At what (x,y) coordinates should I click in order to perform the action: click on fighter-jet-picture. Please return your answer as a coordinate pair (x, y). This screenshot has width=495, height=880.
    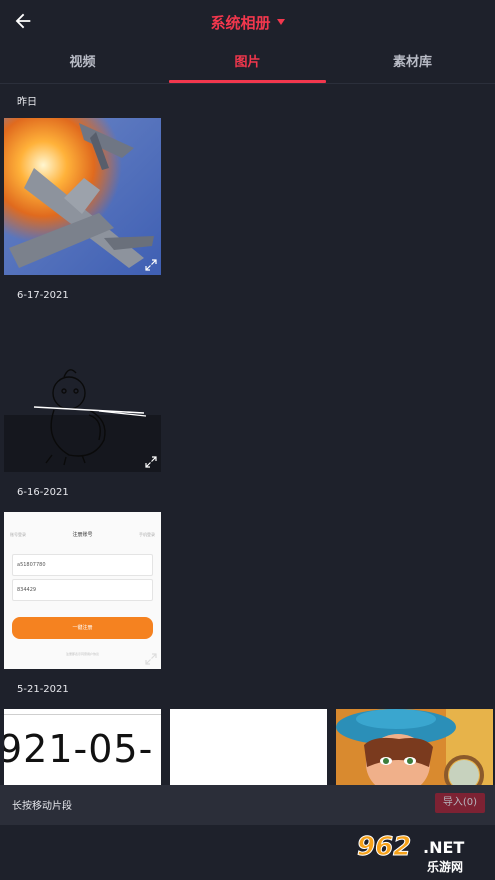
    Looking at the image, I should click on (82, 196).